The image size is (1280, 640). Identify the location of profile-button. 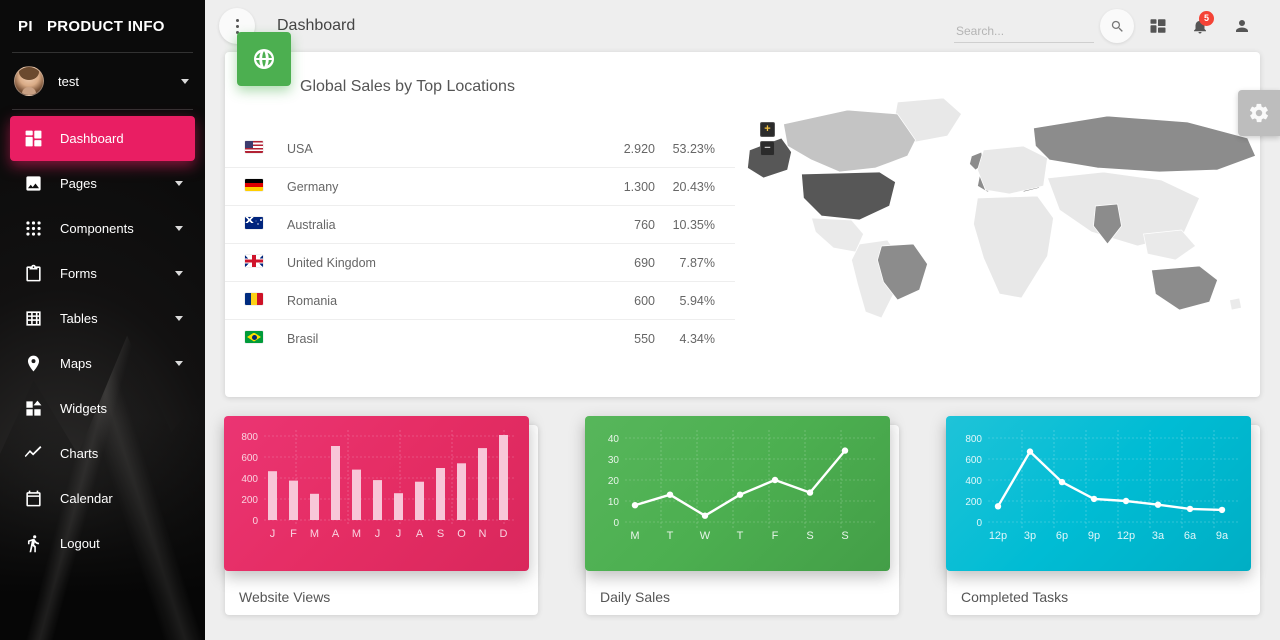
(1242, 26).